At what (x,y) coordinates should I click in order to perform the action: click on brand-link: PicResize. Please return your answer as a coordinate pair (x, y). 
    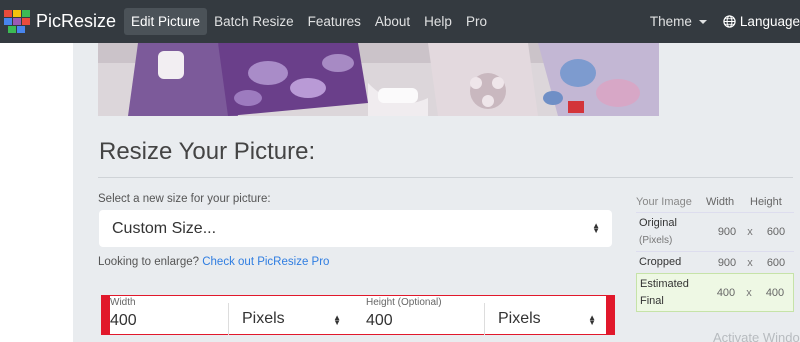
    Looking at the image, I should click on (60, 21).